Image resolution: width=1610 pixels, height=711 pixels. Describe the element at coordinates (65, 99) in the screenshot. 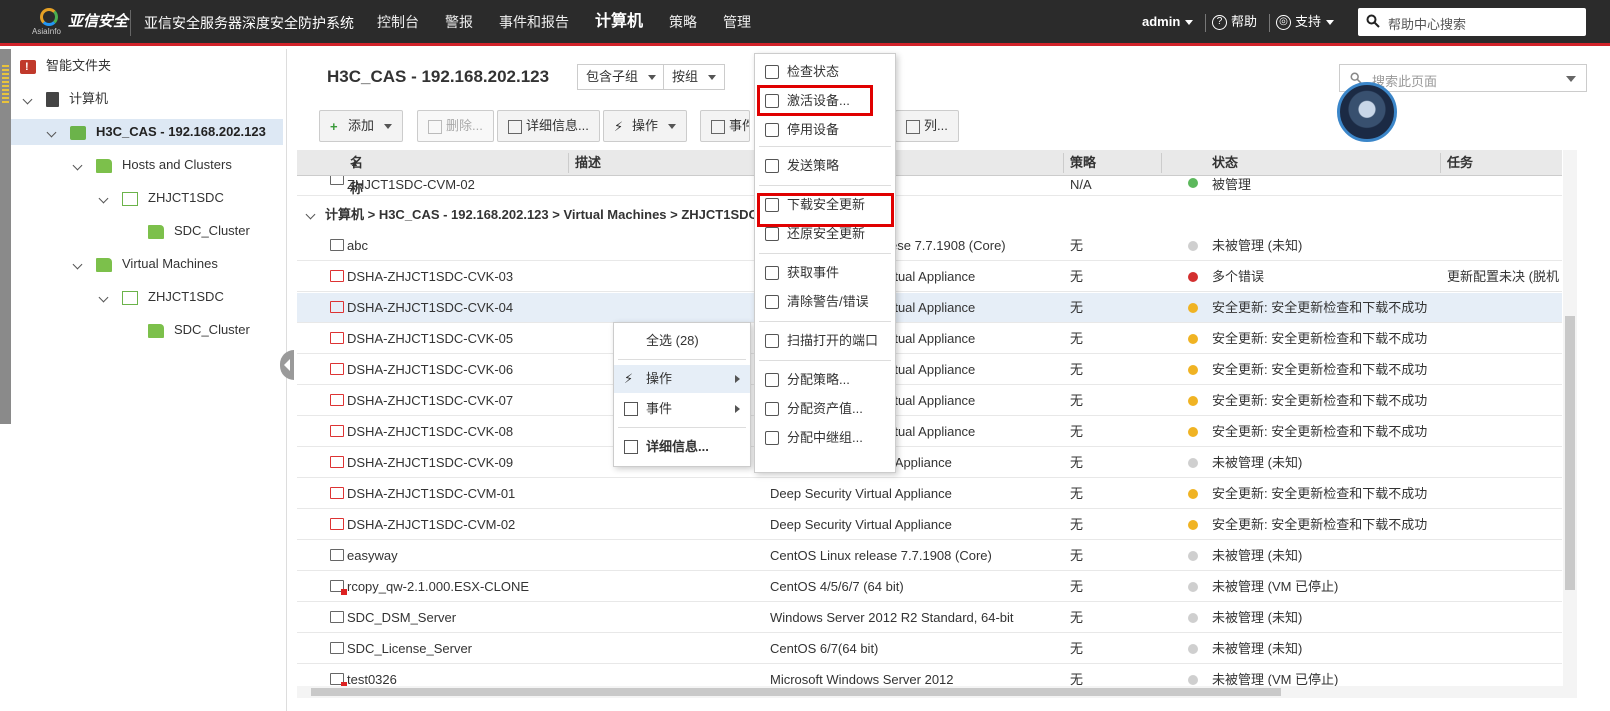

I see `tree-item-computers: 计算机` at that location.